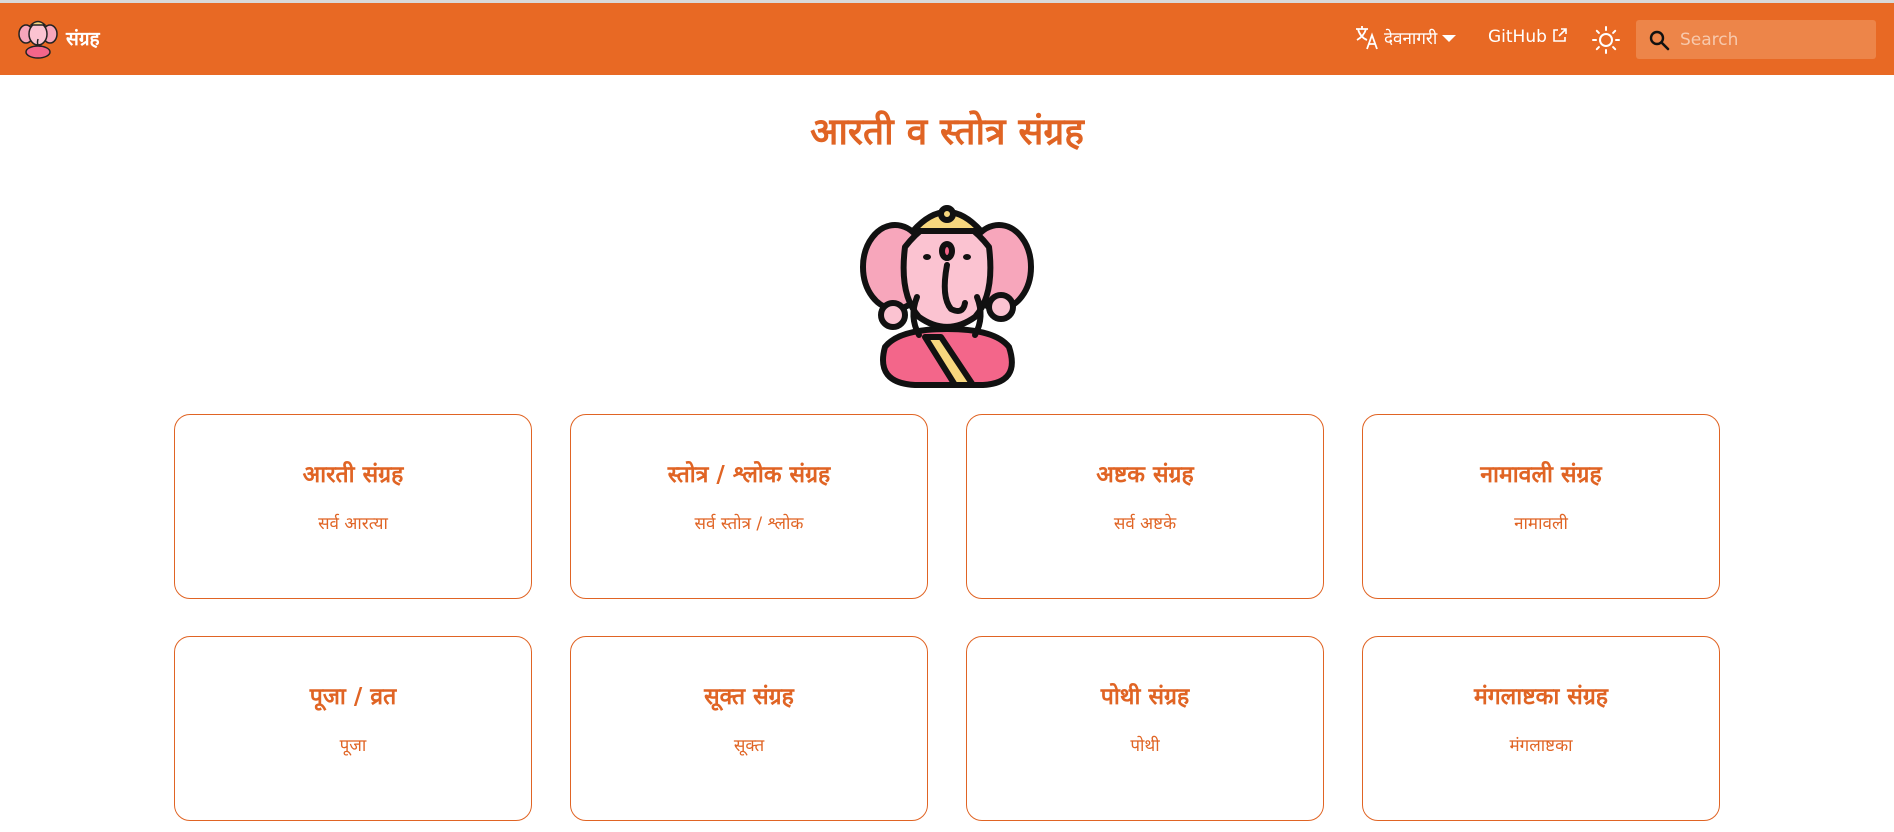  What do you see at coordinates (1145, 506) in the screenshot?
I see `card-ashtak-sangrah: अष्टक संग्रह सर्व अष्टके` at bounding box center [1145, 506].